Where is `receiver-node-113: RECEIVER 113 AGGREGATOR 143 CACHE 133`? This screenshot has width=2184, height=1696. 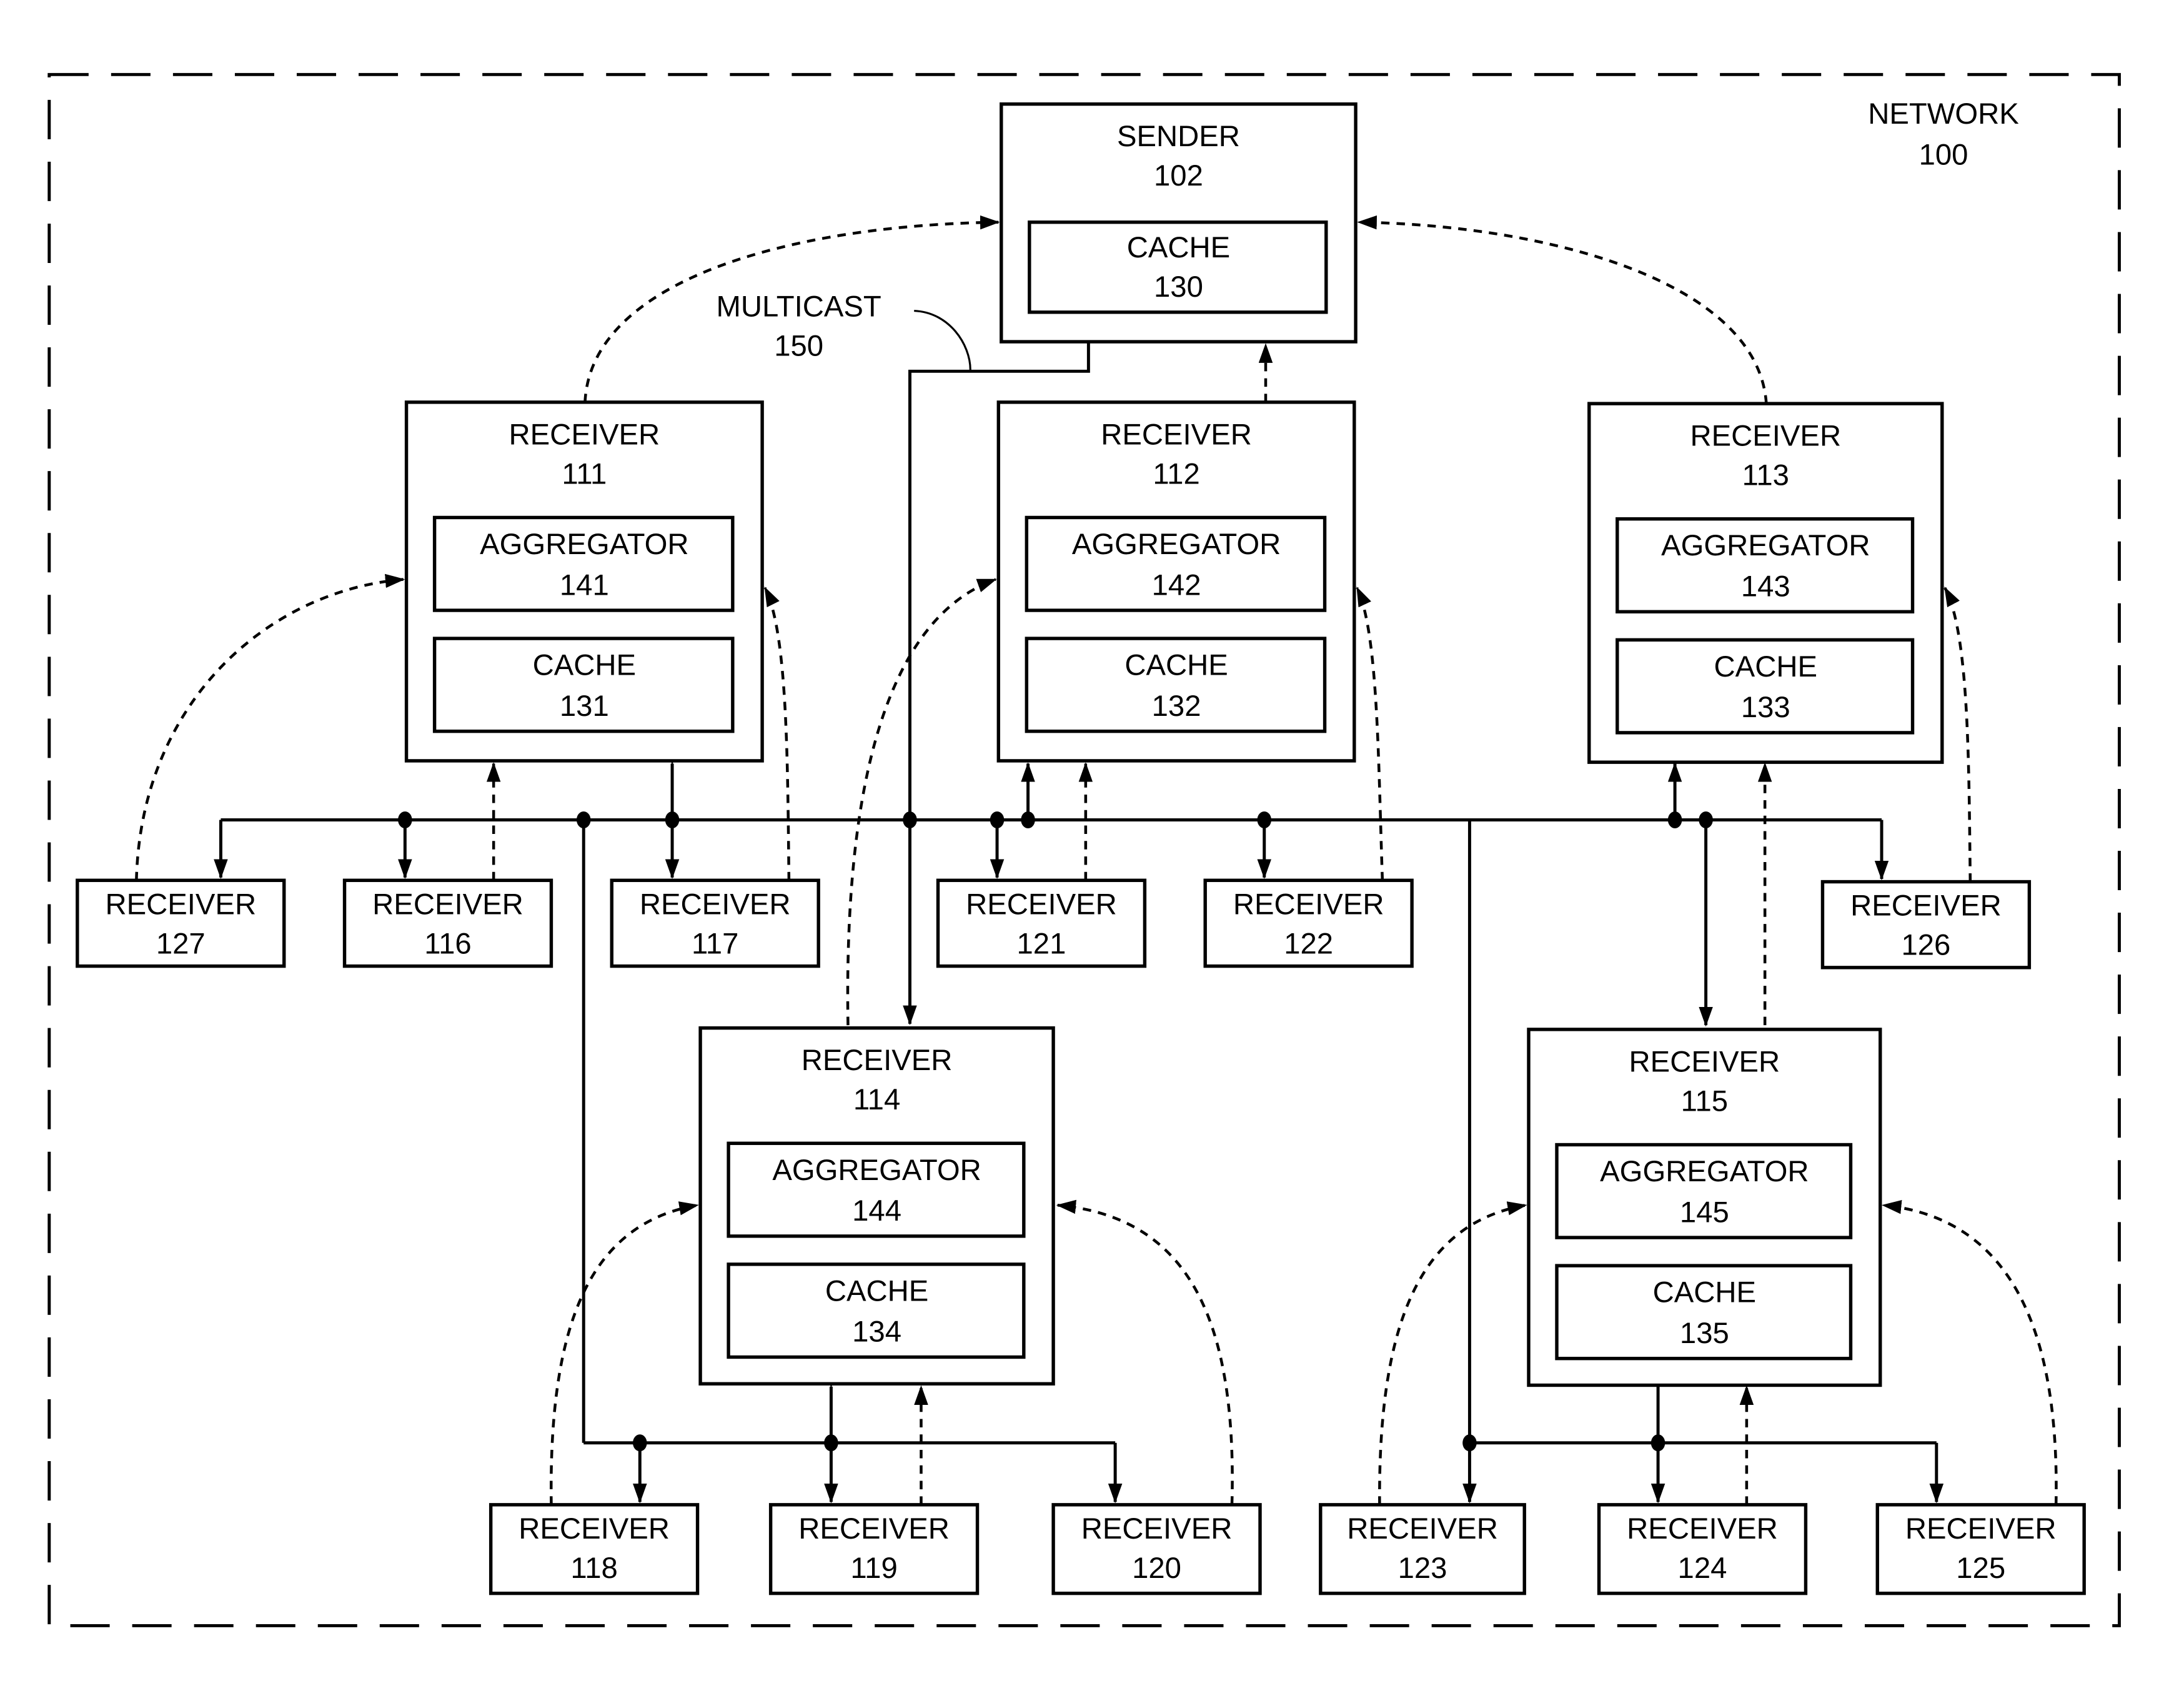 receiver-node-113: RECEIVER 113 AGGREGATOR 143 CACHE 133 is located at coordinates (1765, 583).